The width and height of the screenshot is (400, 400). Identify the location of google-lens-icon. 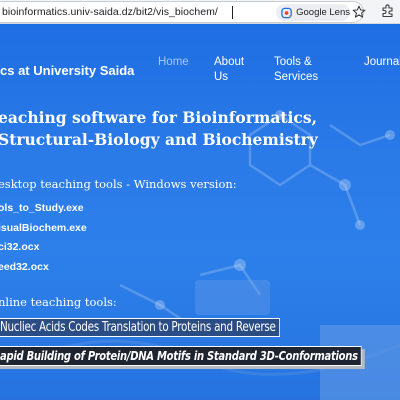
(286, 12).